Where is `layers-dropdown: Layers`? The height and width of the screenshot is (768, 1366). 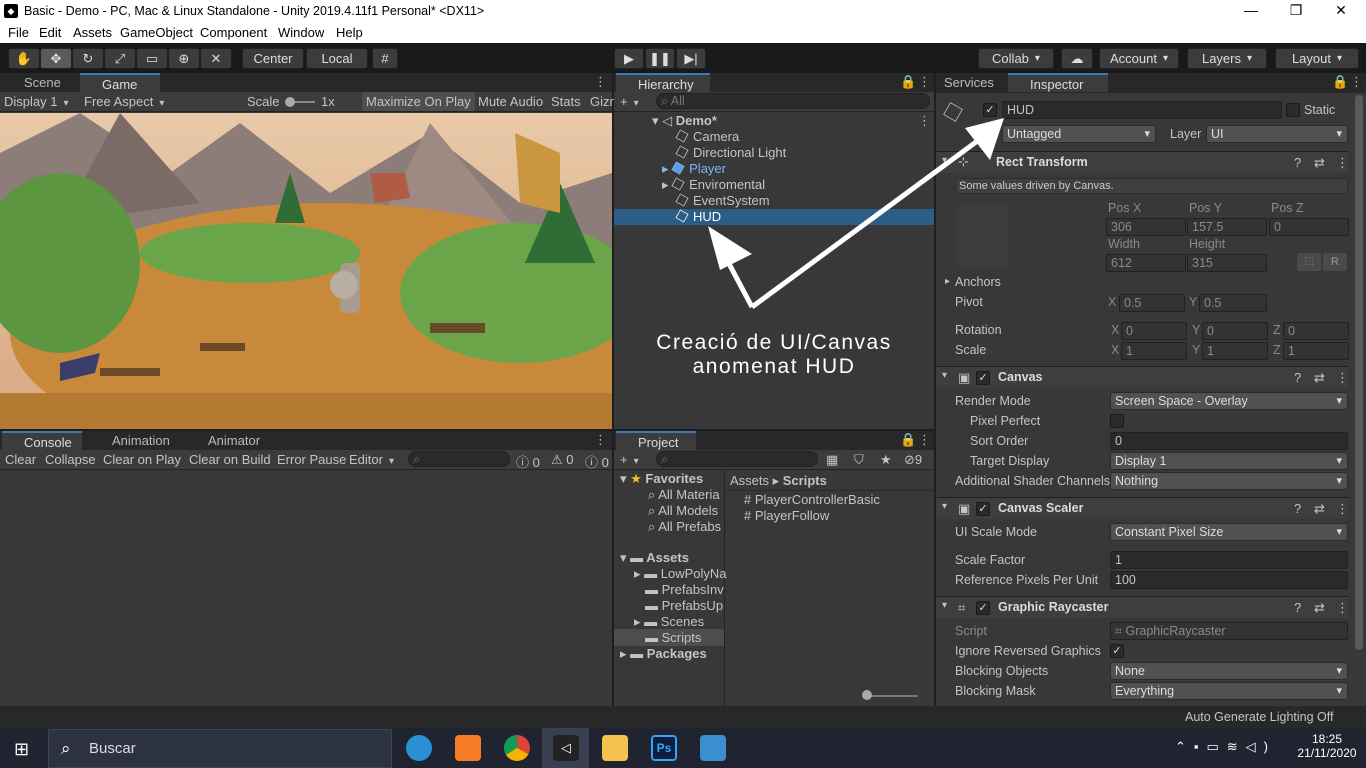 layers-dropdown: Layers is located at coordinates (1227, 58).